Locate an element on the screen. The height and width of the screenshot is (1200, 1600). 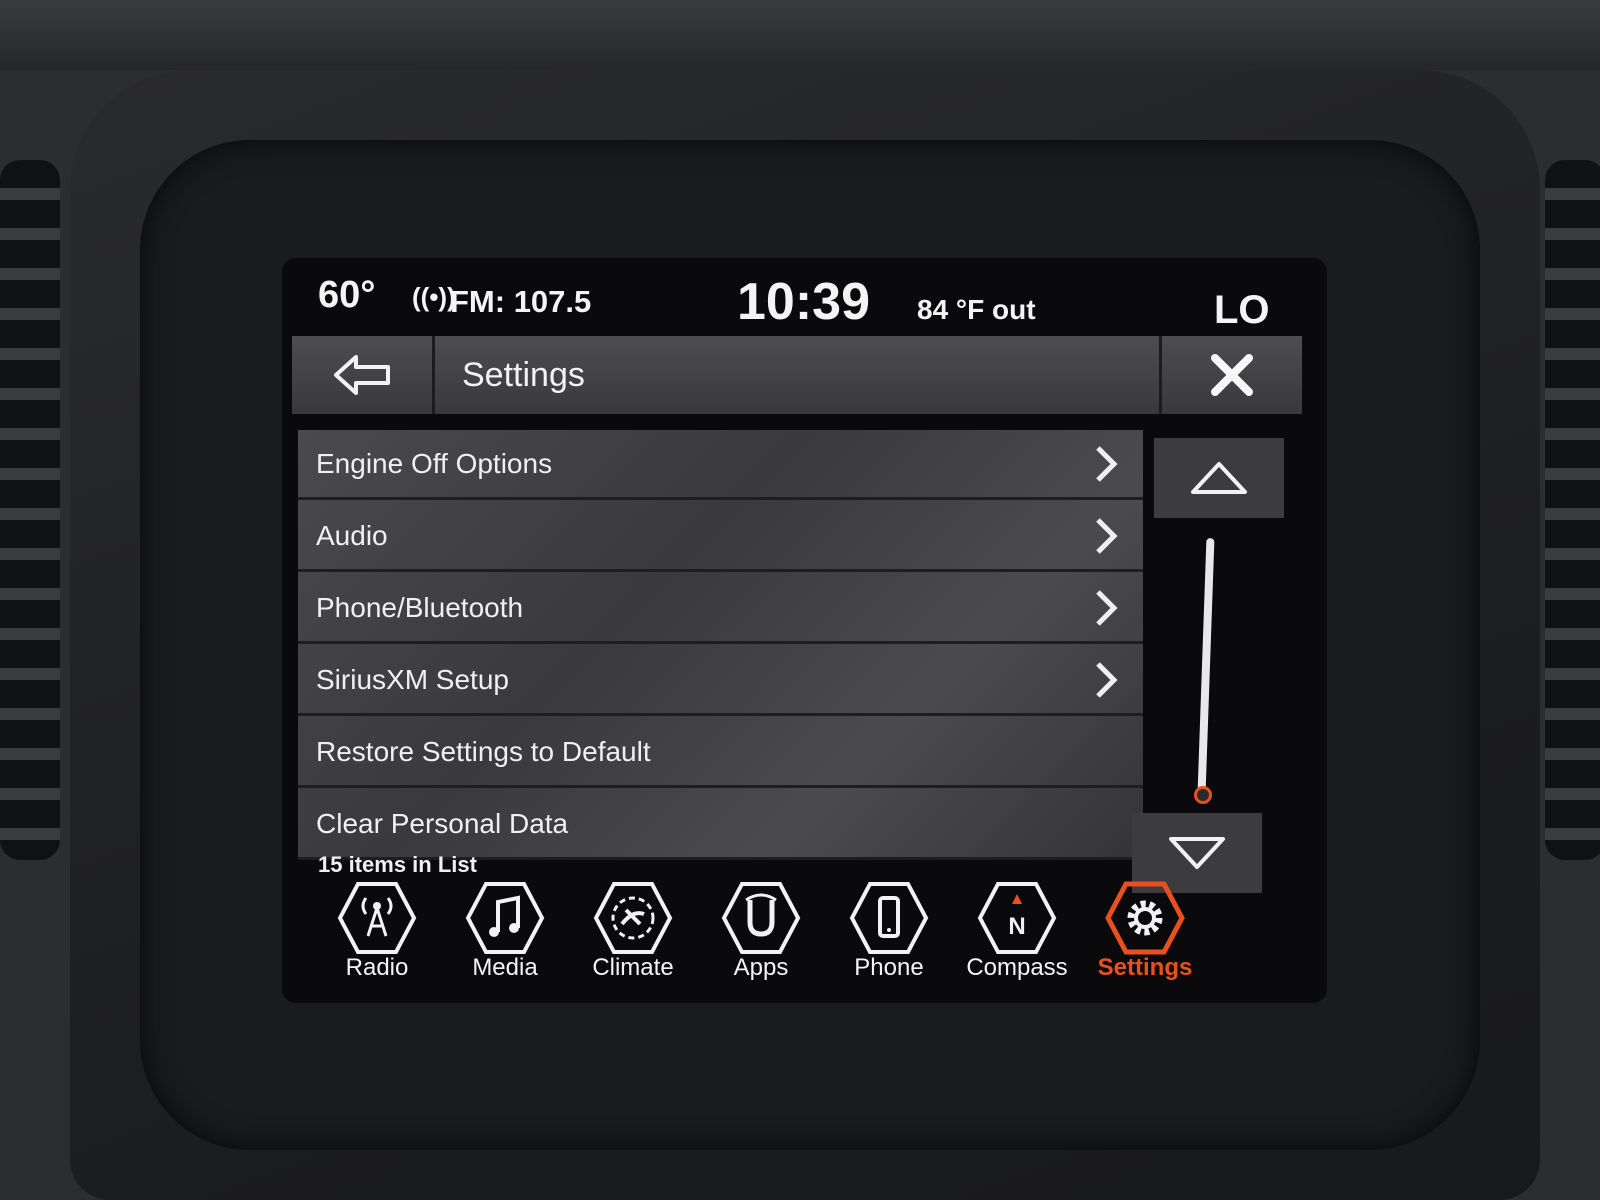
list-item-label: Clear Personal Data is located at coordinates (442, 823).